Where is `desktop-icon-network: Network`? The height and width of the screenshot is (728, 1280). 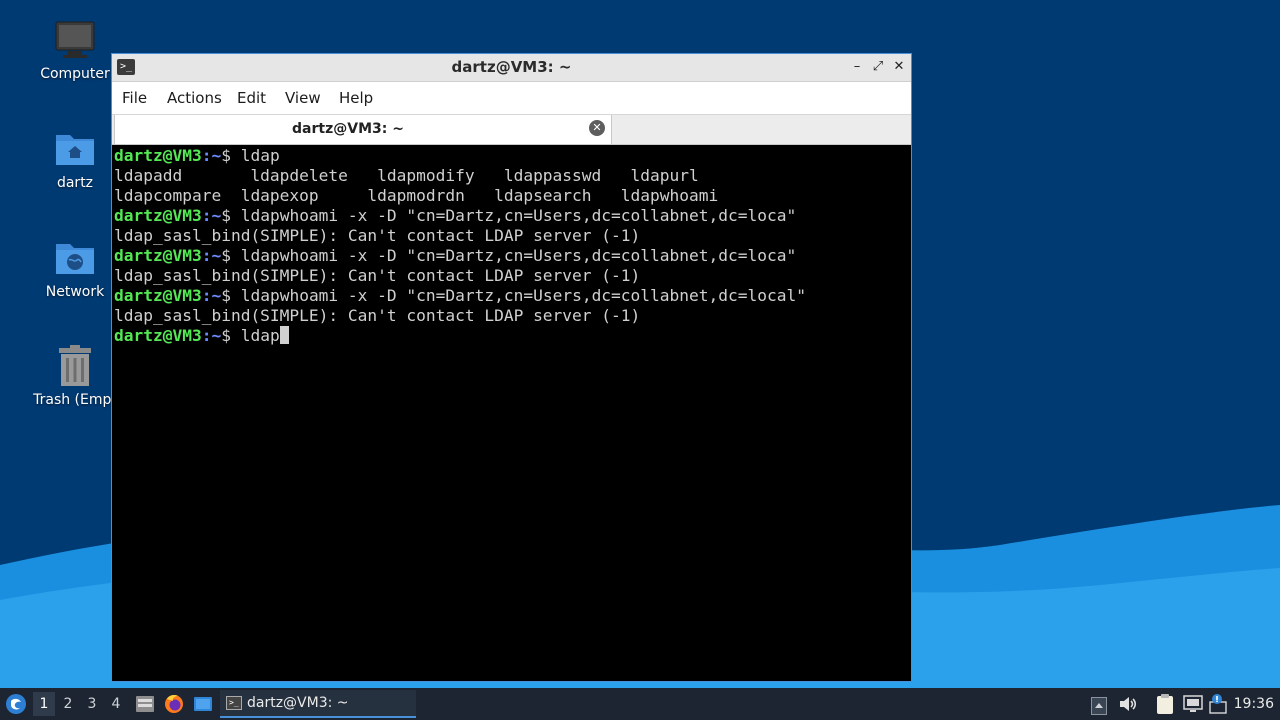
desktop-icon-network: Network is located at coordinates (75, 268).